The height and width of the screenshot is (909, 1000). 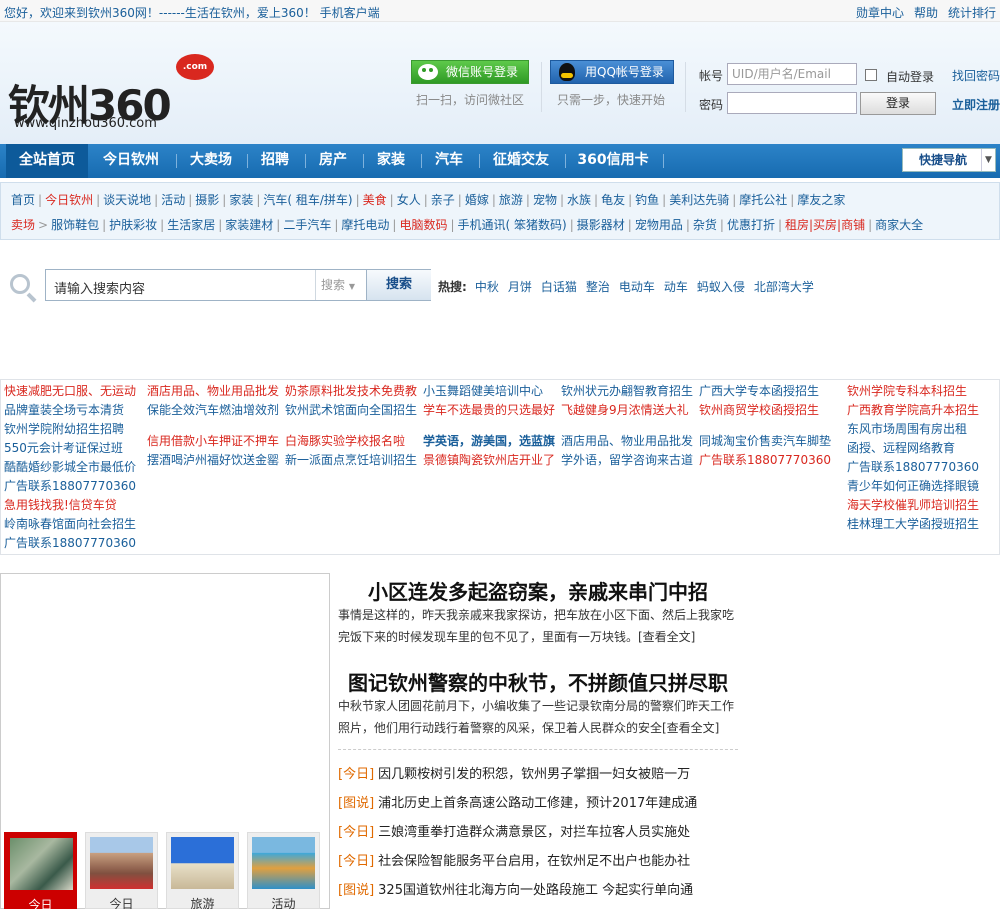 What do you see at coordinates (64, 410) in the screenshot?
I see `ad-link: 品牌童装全场亏本清货` at bounding box center [64, 410].